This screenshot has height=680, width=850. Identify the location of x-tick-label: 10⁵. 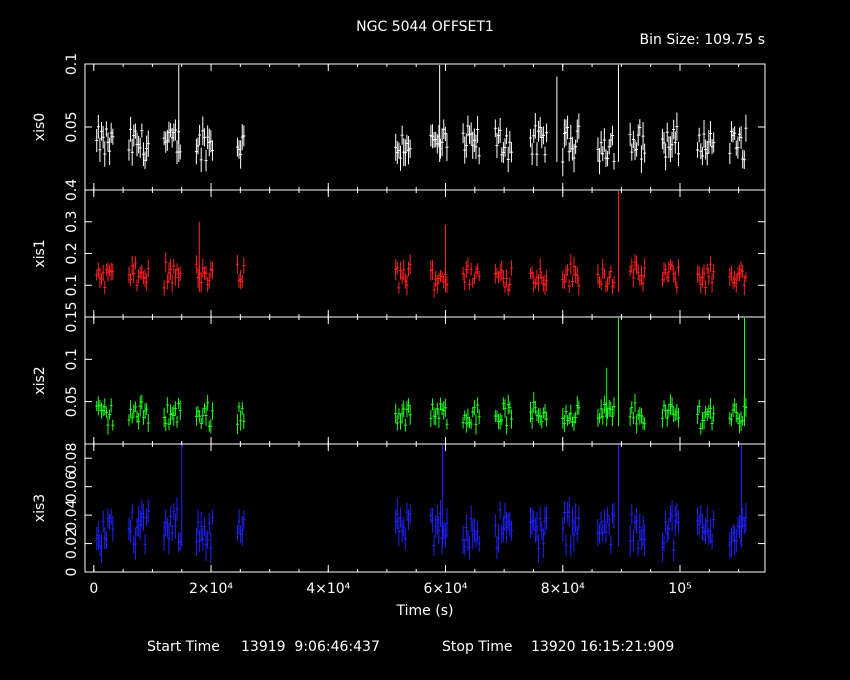
(679, 589).